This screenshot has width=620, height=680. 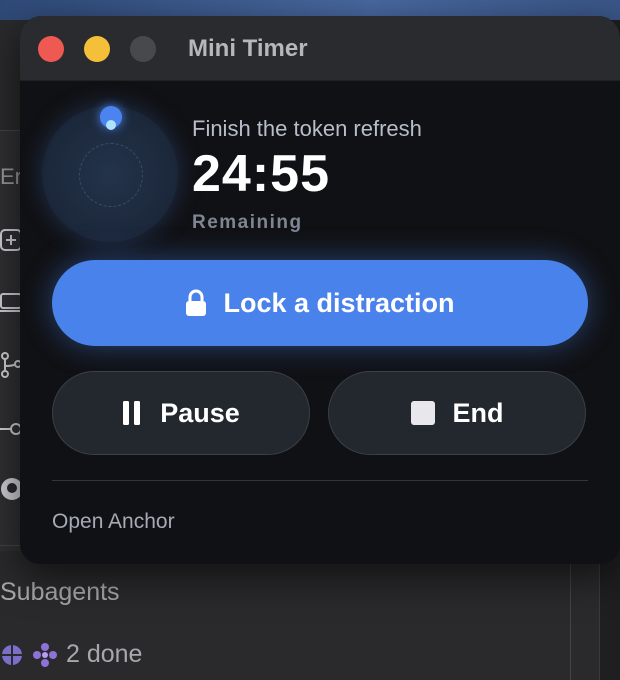 I want to click on lock-distraction-button: Lock a distraction, so click(x=320, y=303).